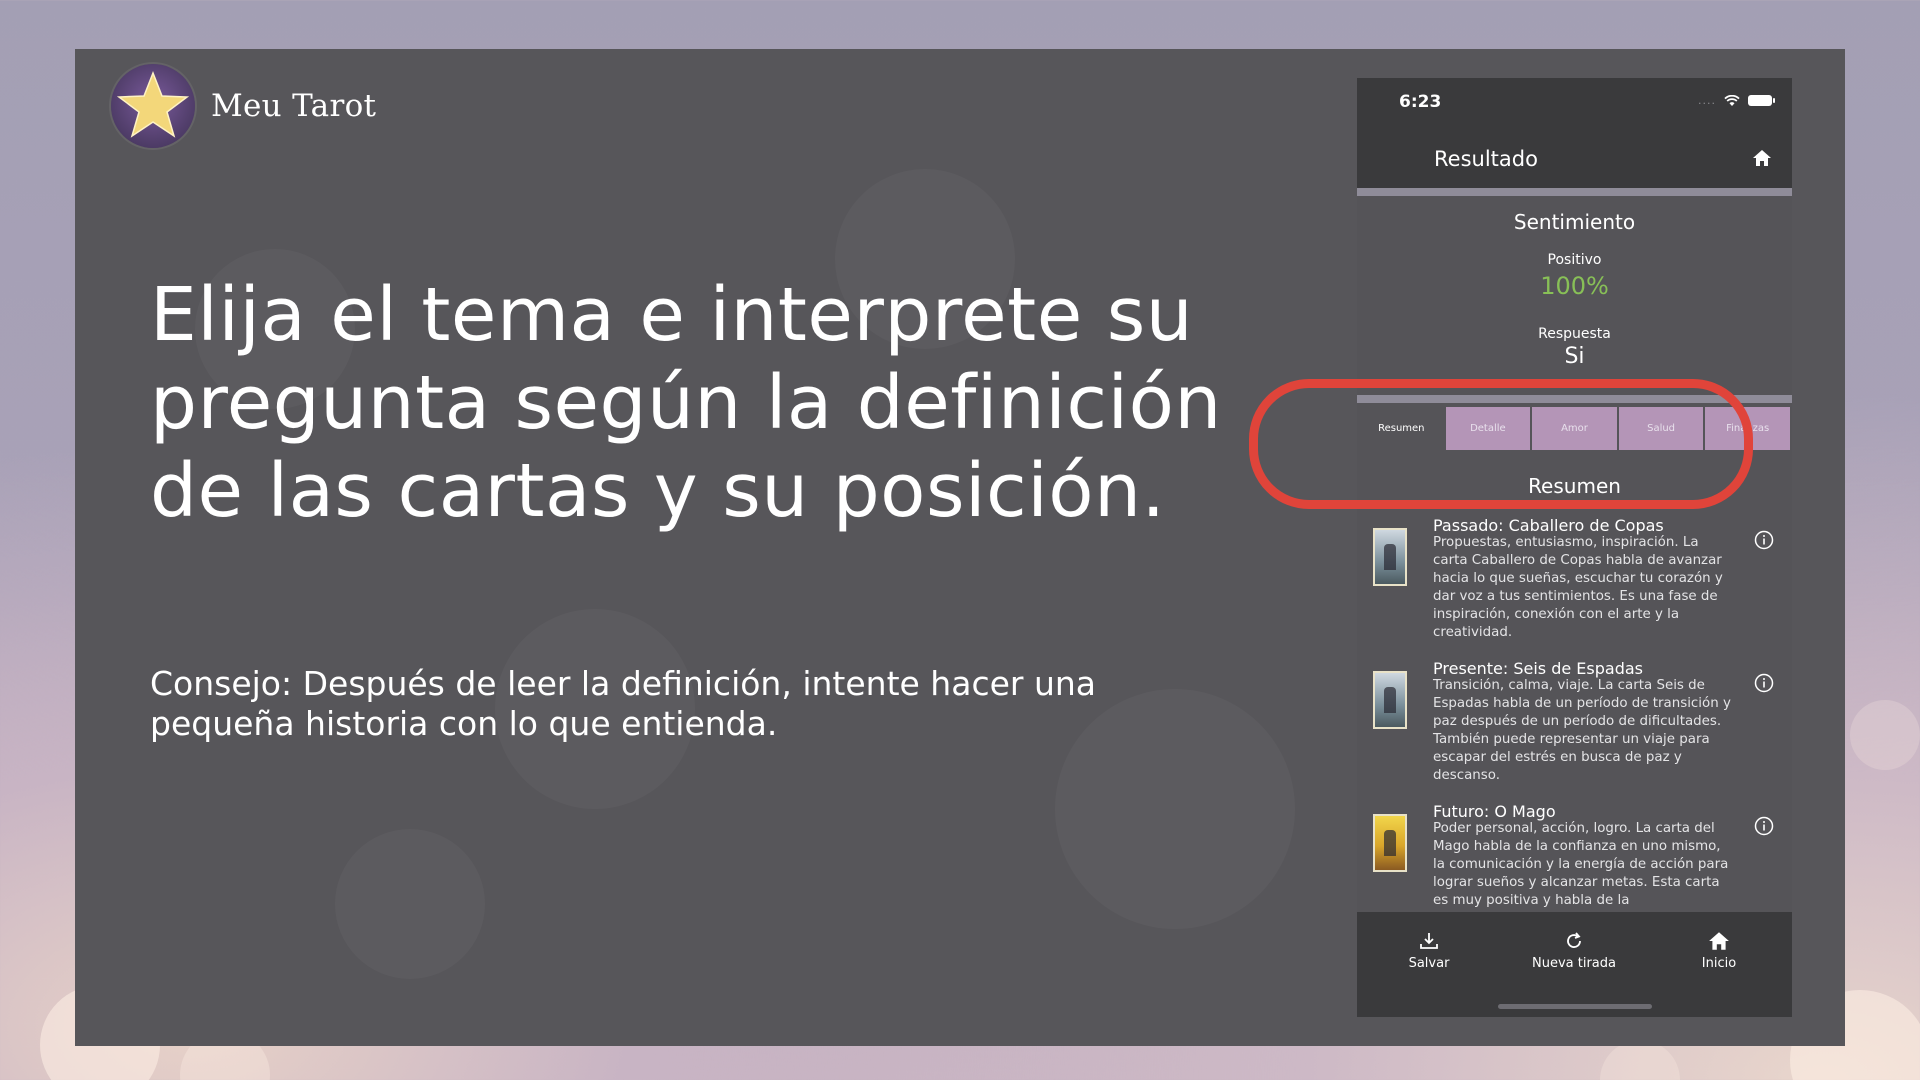 This screenshot has width=1920, height=1080. I want to click on positive-value: 100%, so click(1574, 286).